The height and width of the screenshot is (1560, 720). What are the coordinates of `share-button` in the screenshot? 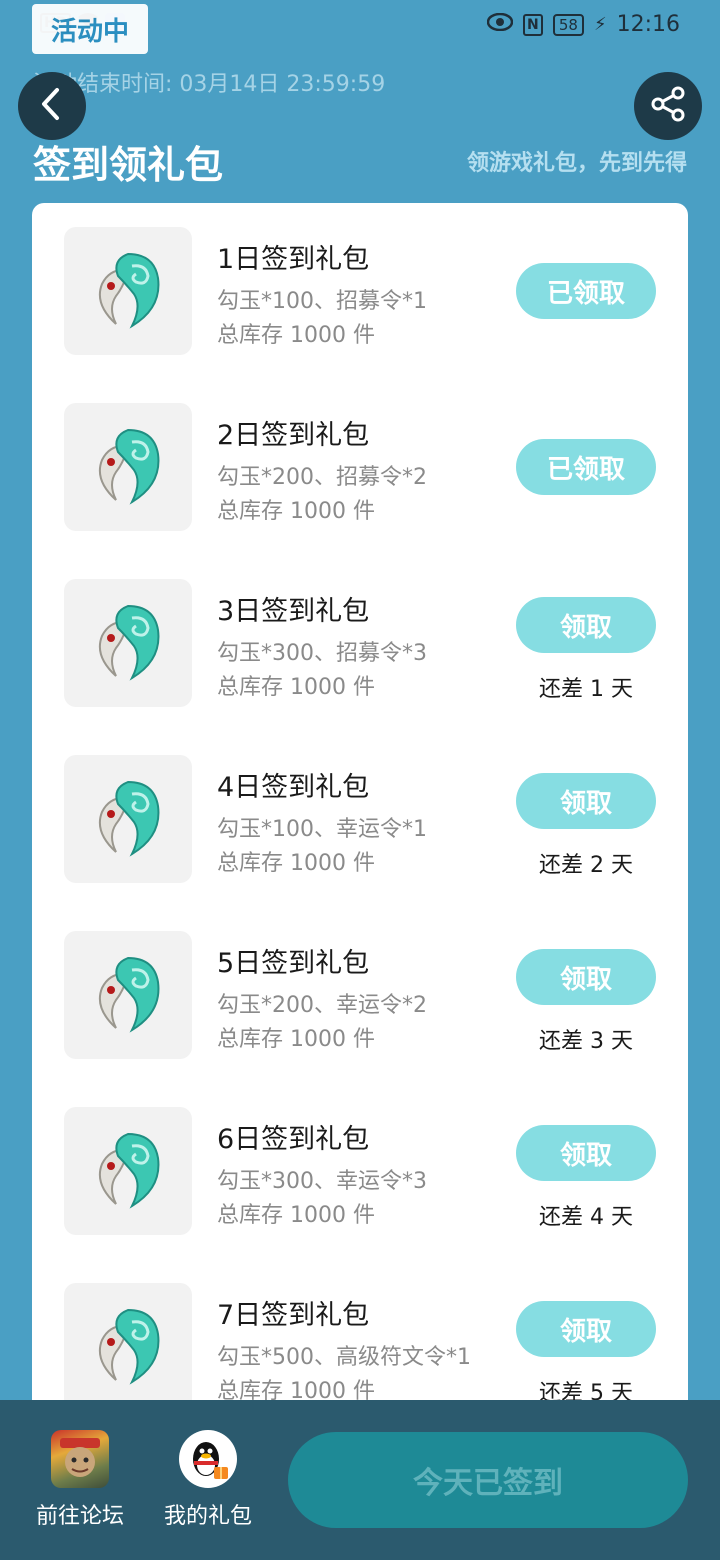 It's located at (668, 106).